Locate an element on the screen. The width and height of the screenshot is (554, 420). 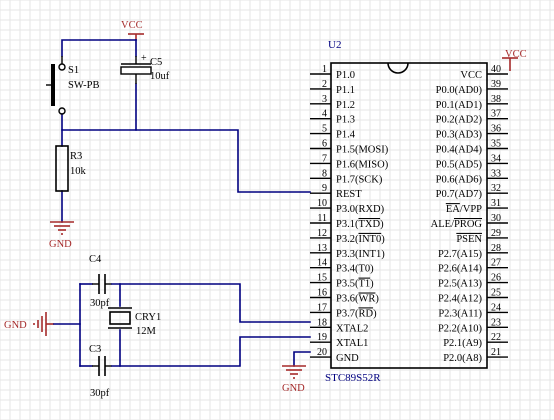
c3-value: 30pf is located at coordinates (100, 393).